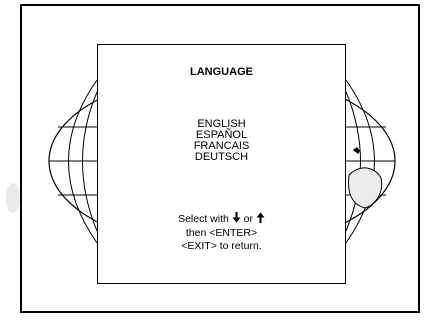 This screenshot has width=444, height=320. I want to click on instruction-line-3: <EXIT> to return., so click(221, 246).